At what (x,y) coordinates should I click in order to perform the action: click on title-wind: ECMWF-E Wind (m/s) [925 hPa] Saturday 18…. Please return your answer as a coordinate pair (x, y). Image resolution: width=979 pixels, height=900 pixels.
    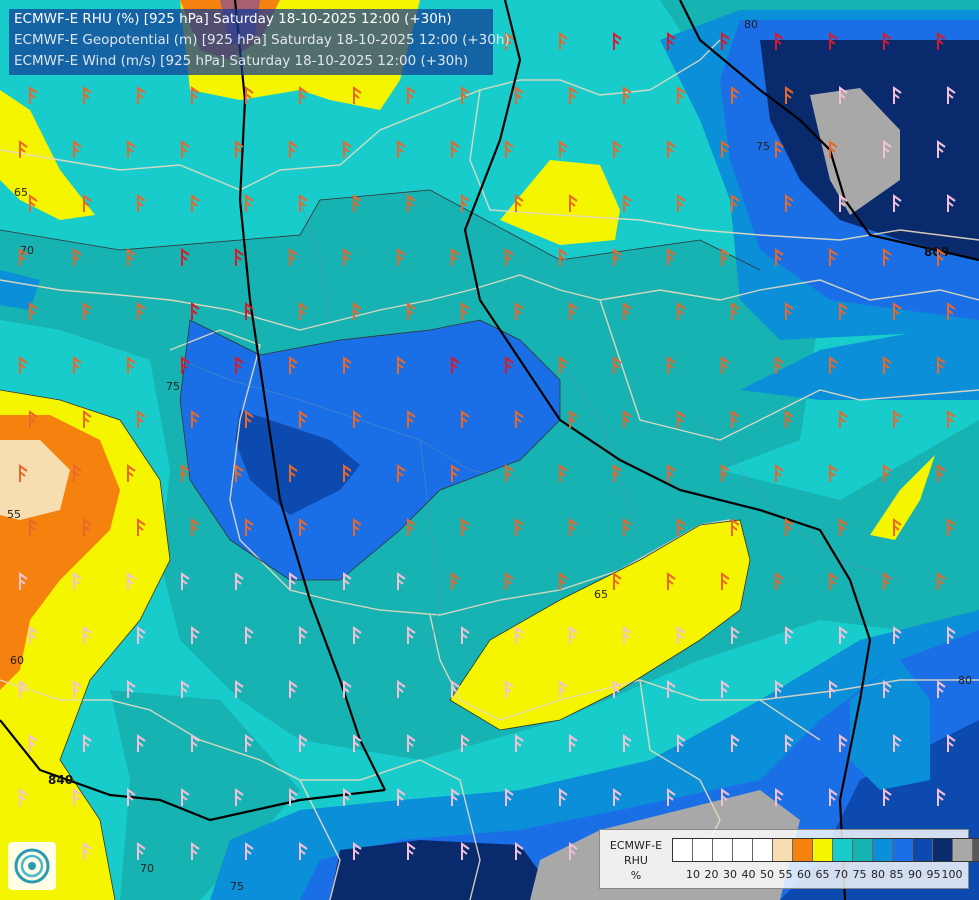
    Looking at the image, I should click on (241, 61).